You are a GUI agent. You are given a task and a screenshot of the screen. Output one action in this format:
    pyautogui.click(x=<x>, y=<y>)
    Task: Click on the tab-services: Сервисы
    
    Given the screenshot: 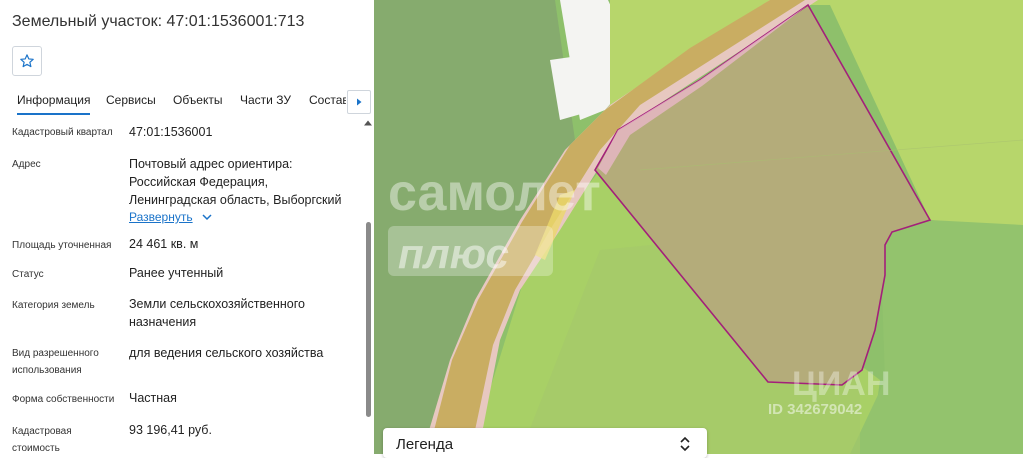 What is the action you would take?
    pyautogui.click(x=131, y=103)
    